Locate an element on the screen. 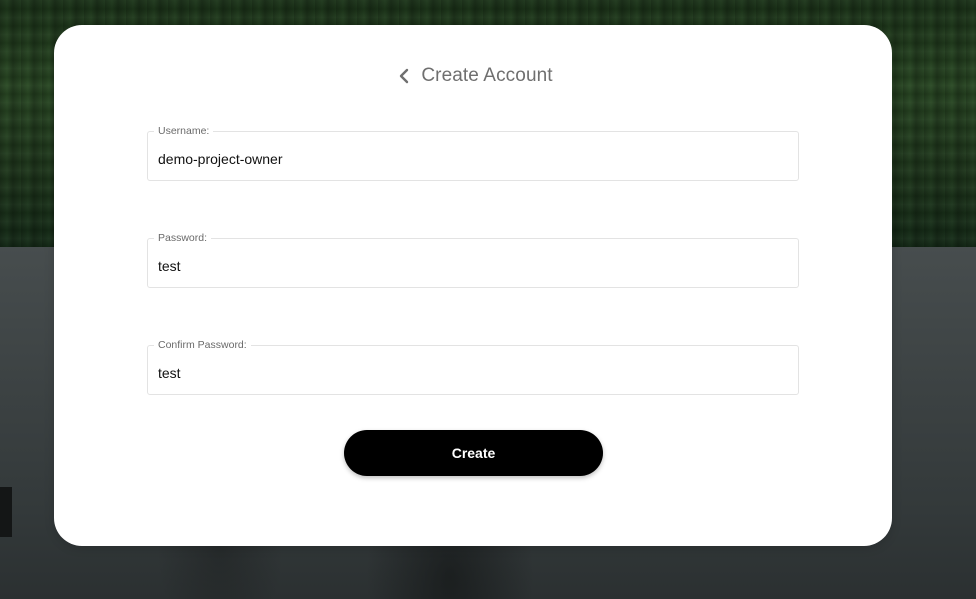 The width and height of the screenshot is (976, 599). page-title: Create Account is located at coordinates (487, 75).